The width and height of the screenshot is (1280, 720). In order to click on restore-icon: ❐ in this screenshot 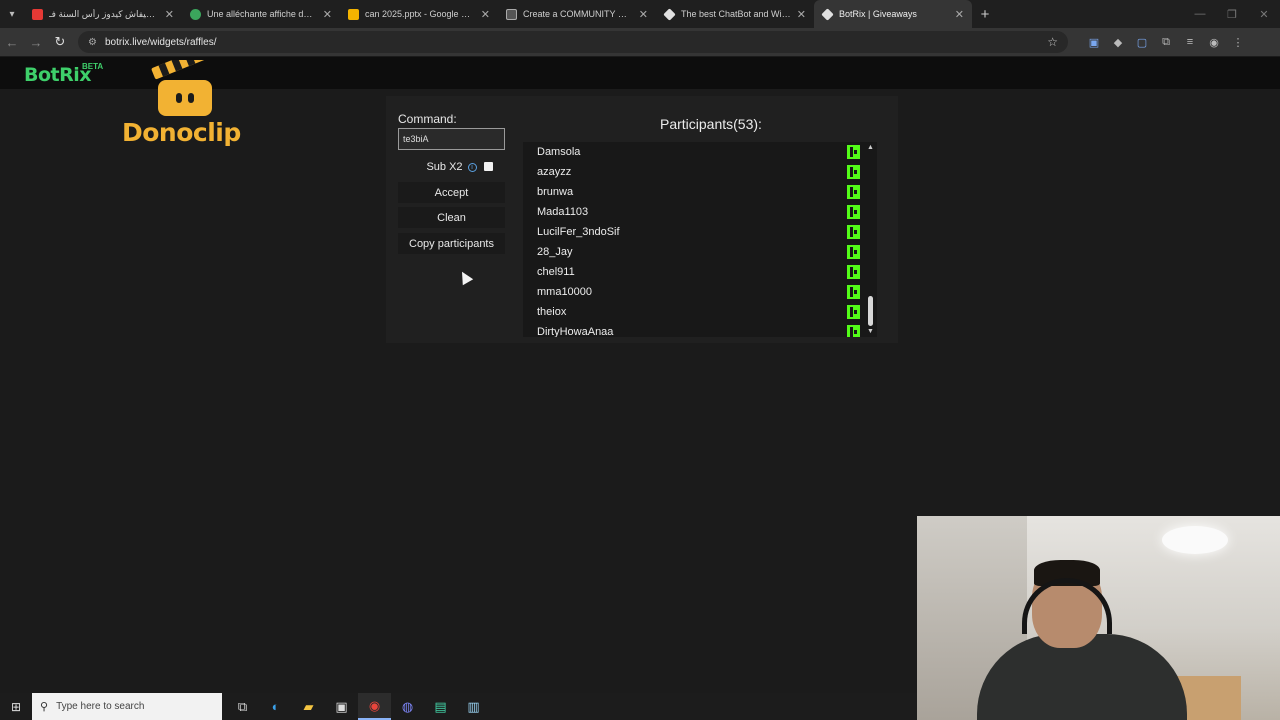, I will do `click(1232, 14)`.